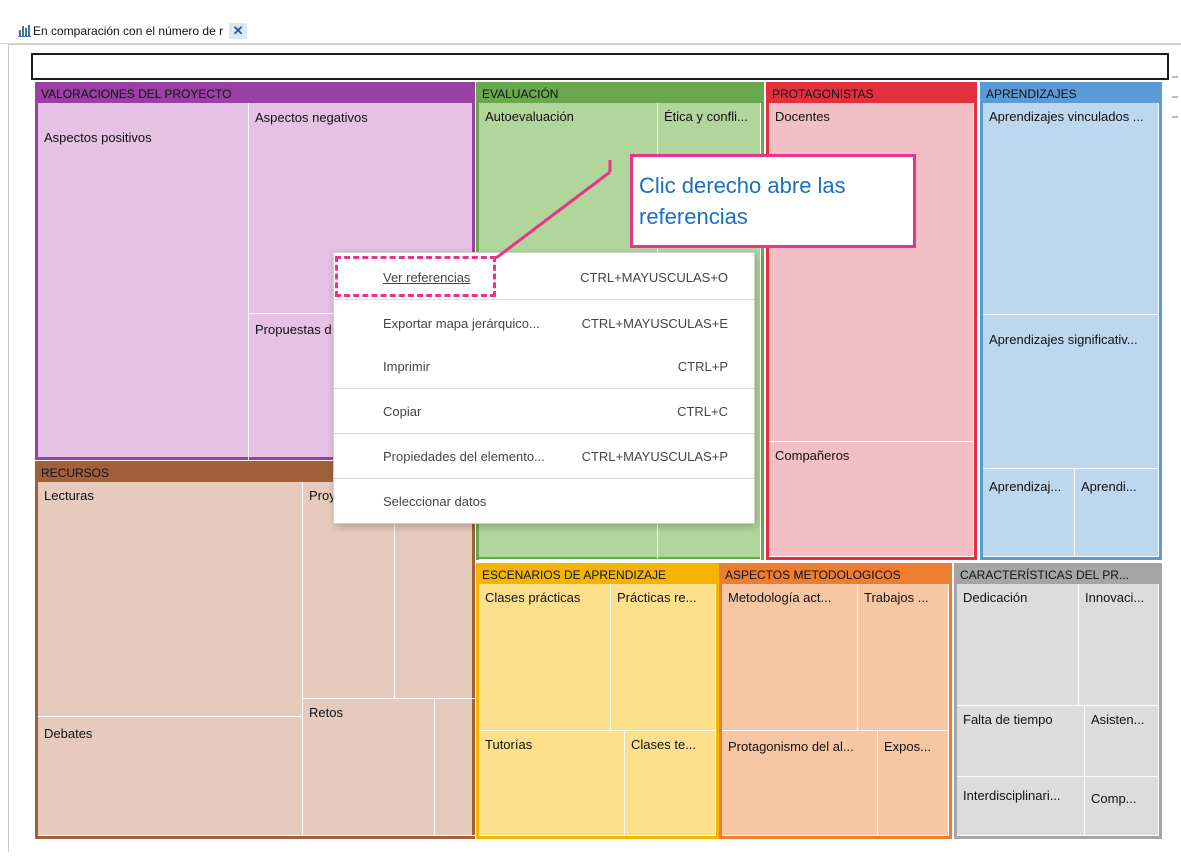 The width and height of the screenshot is (1181, 858). I want to click on callout-text: Clic derecho abre las referencias, so click(742, 201).